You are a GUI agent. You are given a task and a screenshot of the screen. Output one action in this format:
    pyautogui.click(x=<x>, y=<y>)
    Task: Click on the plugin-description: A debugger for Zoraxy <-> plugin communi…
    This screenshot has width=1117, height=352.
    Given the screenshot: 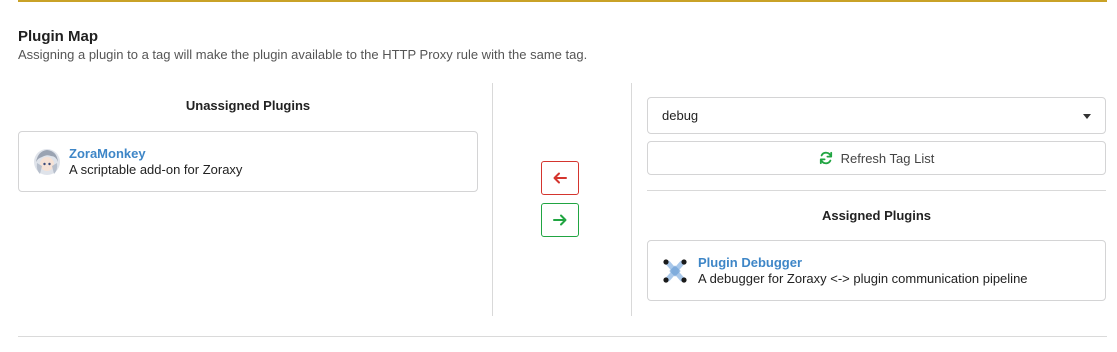 What is the action you would take?
    pyautogui.click(x=863, y=278)
    